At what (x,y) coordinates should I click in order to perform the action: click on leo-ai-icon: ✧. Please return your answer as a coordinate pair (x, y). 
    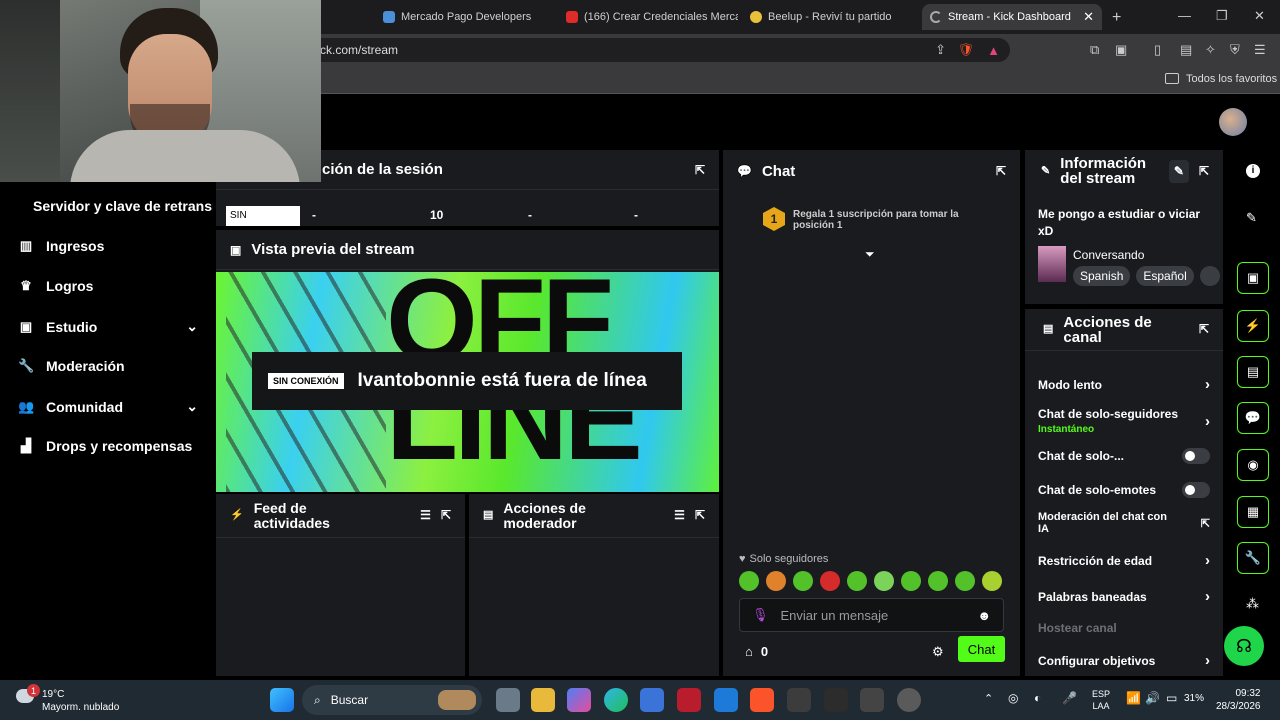
    Looking at the image, I should click on (1210, 50).